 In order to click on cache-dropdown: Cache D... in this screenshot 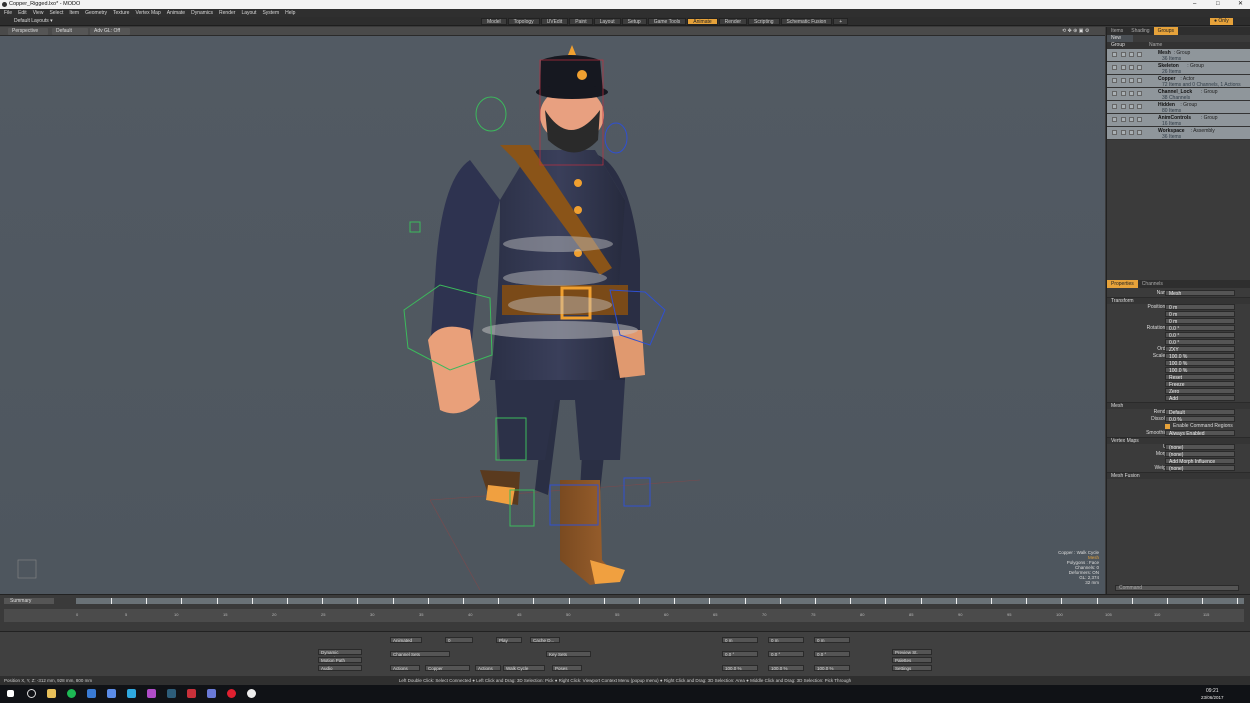, I will do `click(545, 640)`.